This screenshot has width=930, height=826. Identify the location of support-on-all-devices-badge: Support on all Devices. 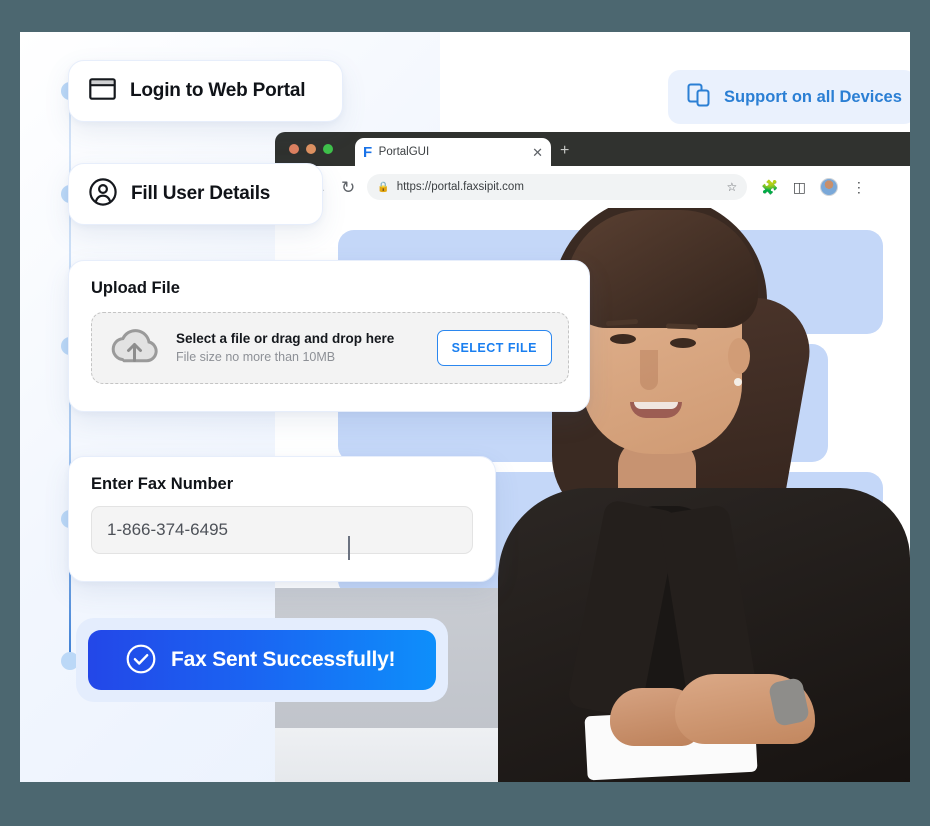
(789, 97).